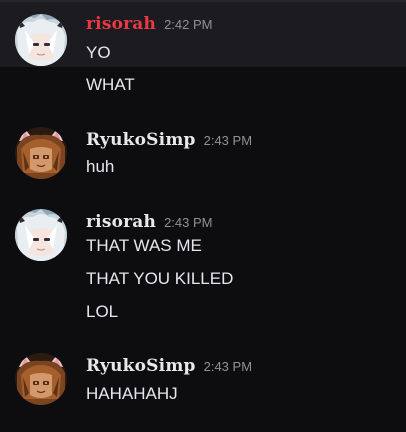  I want to click on timestamp: 2:42 PM, so click(188, 24).